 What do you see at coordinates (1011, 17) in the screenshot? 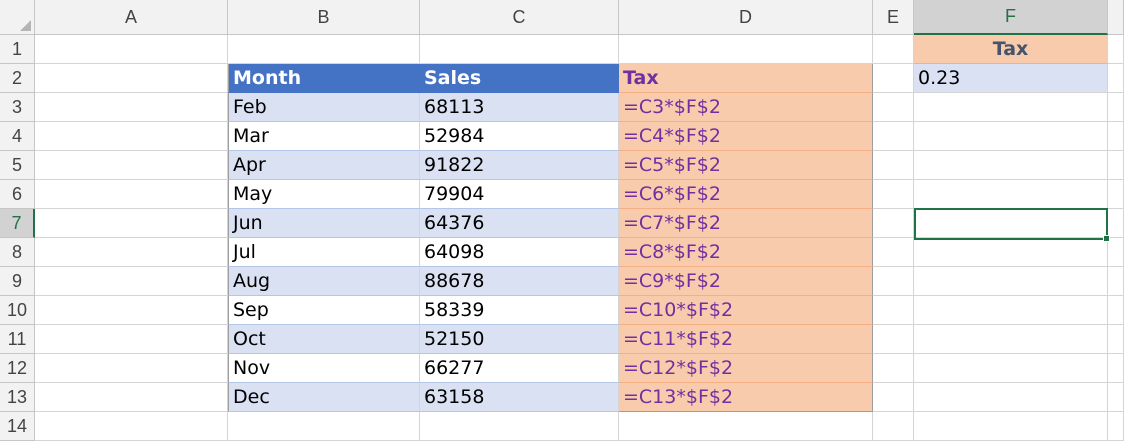
I see `column-header-f: F` at bounding box center [1011, 17].